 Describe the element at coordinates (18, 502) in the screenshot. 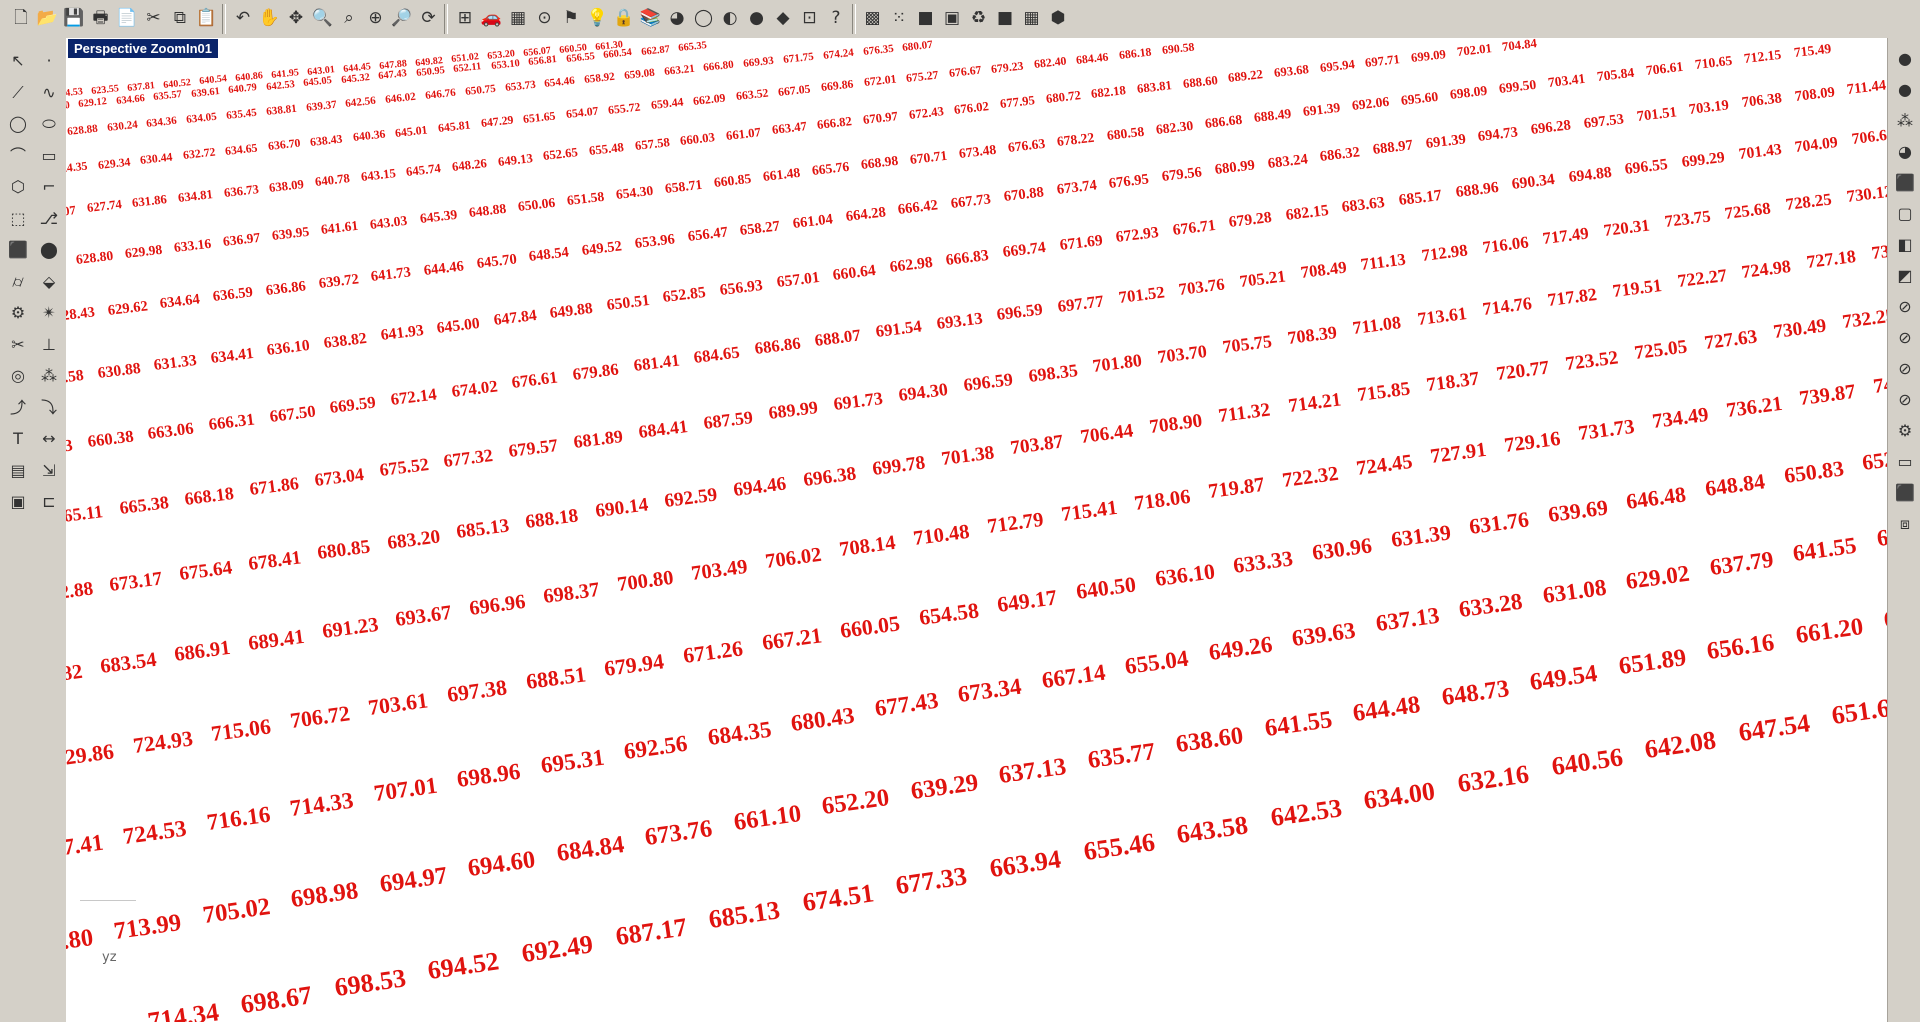

I see `solid-tools-icon: ▣` at that location.